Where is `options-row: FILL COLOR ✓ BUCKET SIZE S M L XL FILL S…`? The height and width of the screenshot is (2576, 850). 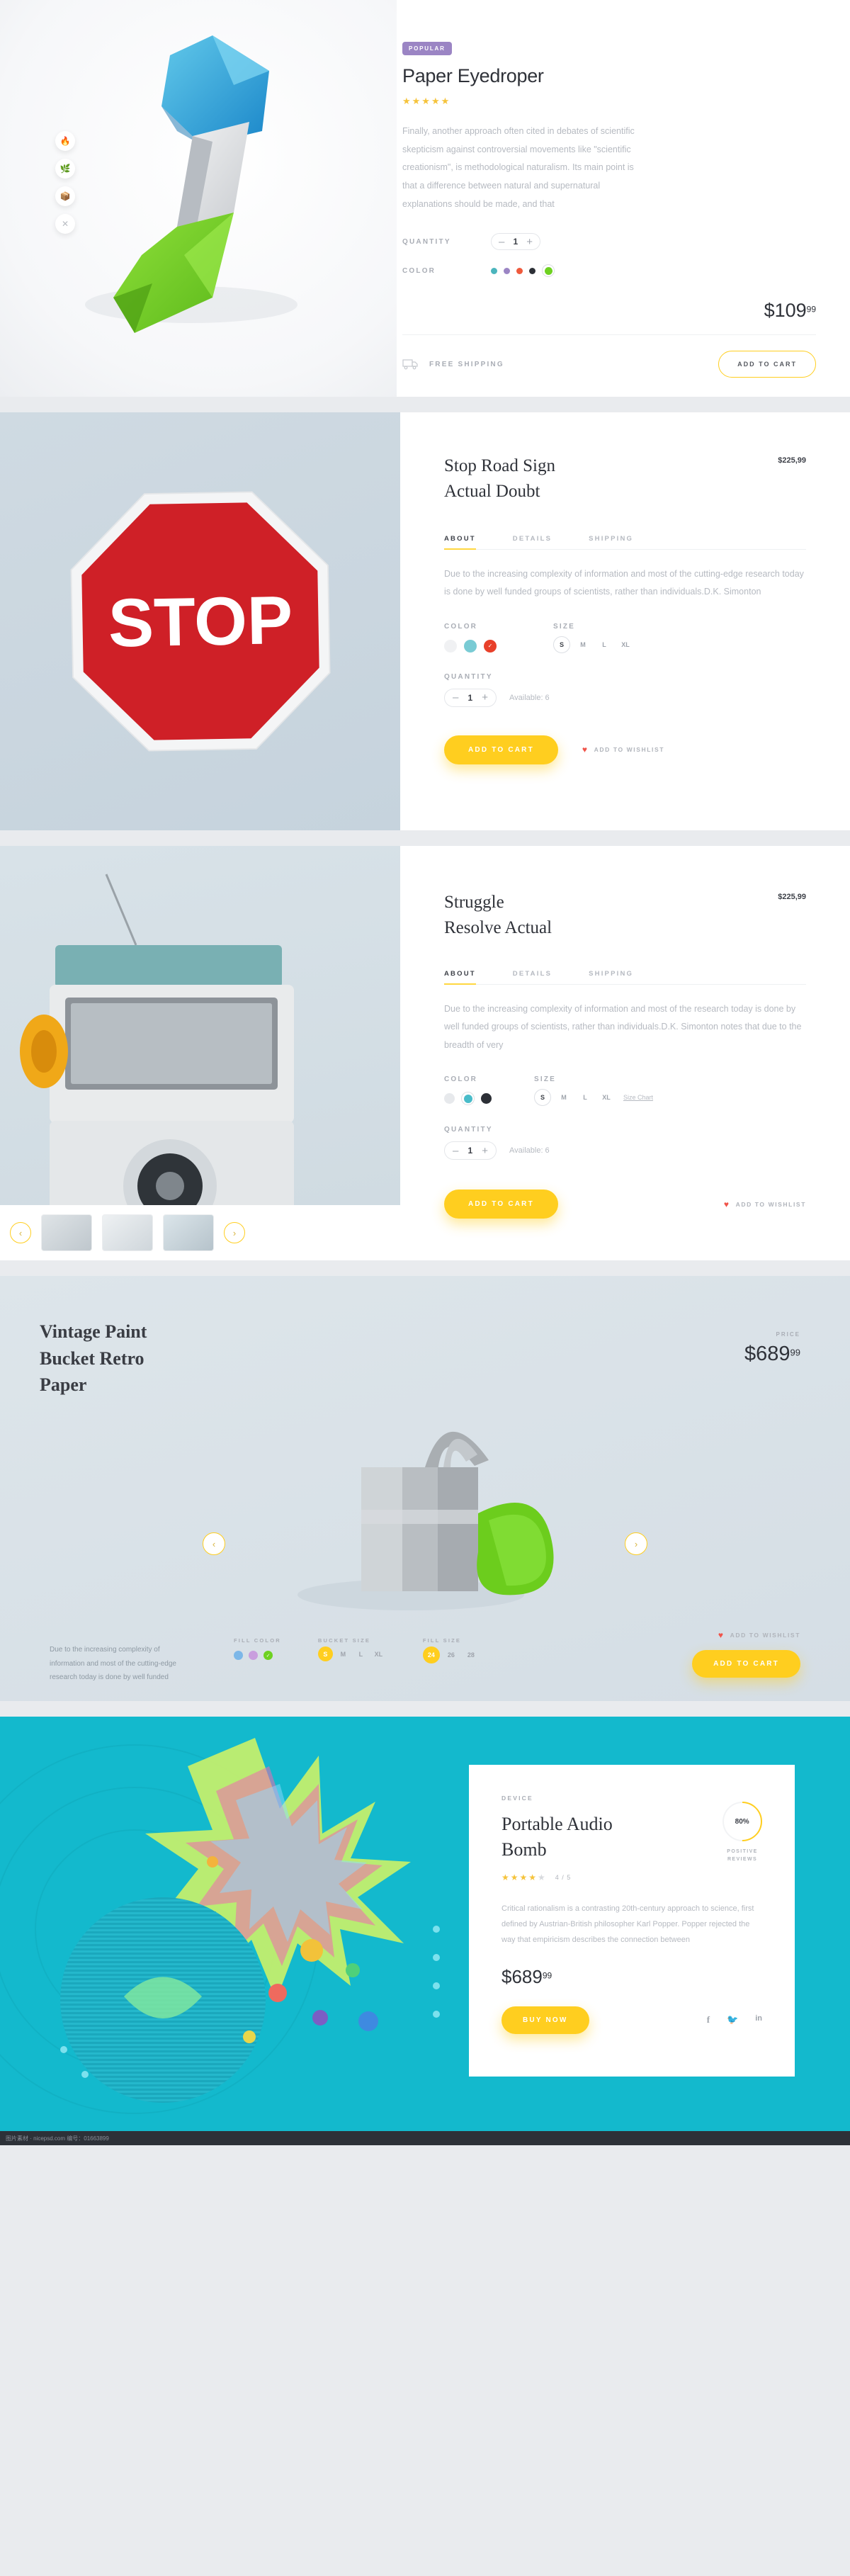 options-row: FILL COLOR ✓ BUCKET SIZE S M L XL FILL S… is located at coordinates (357, 1650).